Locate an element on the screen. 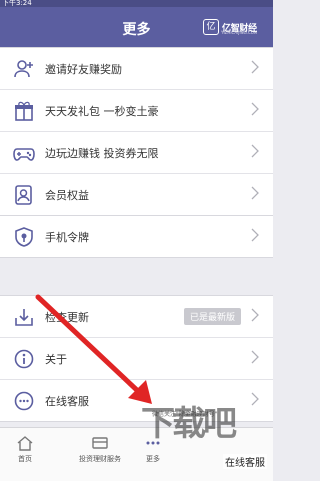  gamepad-icon is located at coordinates (24, 154).